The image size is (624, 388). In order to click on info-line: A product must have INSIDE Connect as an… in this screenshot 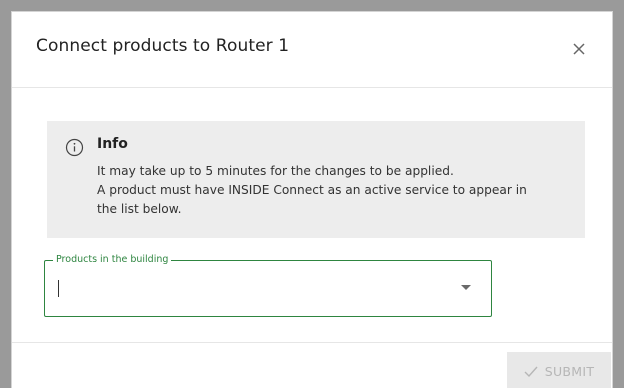, I will do `click(312, 190)`.